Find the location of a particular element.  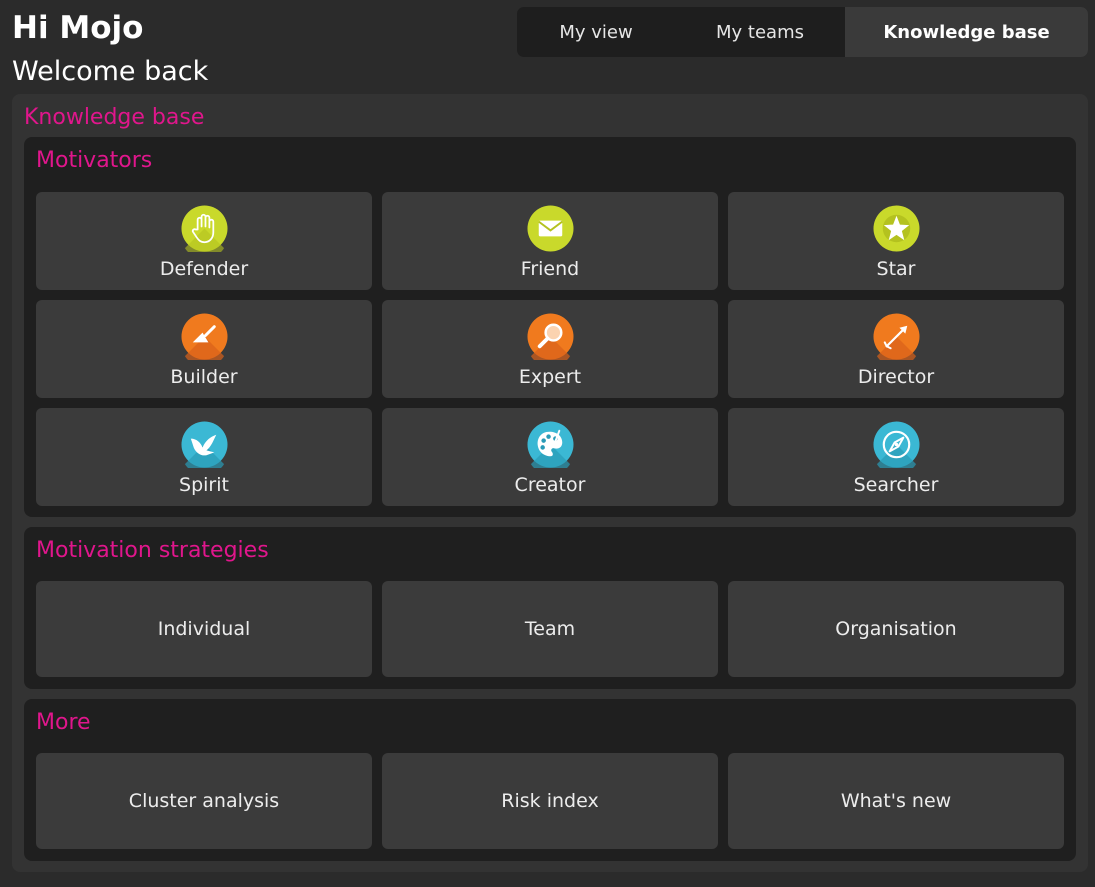

motivator-spirit: Spirit is located at coordinates (204, 457).